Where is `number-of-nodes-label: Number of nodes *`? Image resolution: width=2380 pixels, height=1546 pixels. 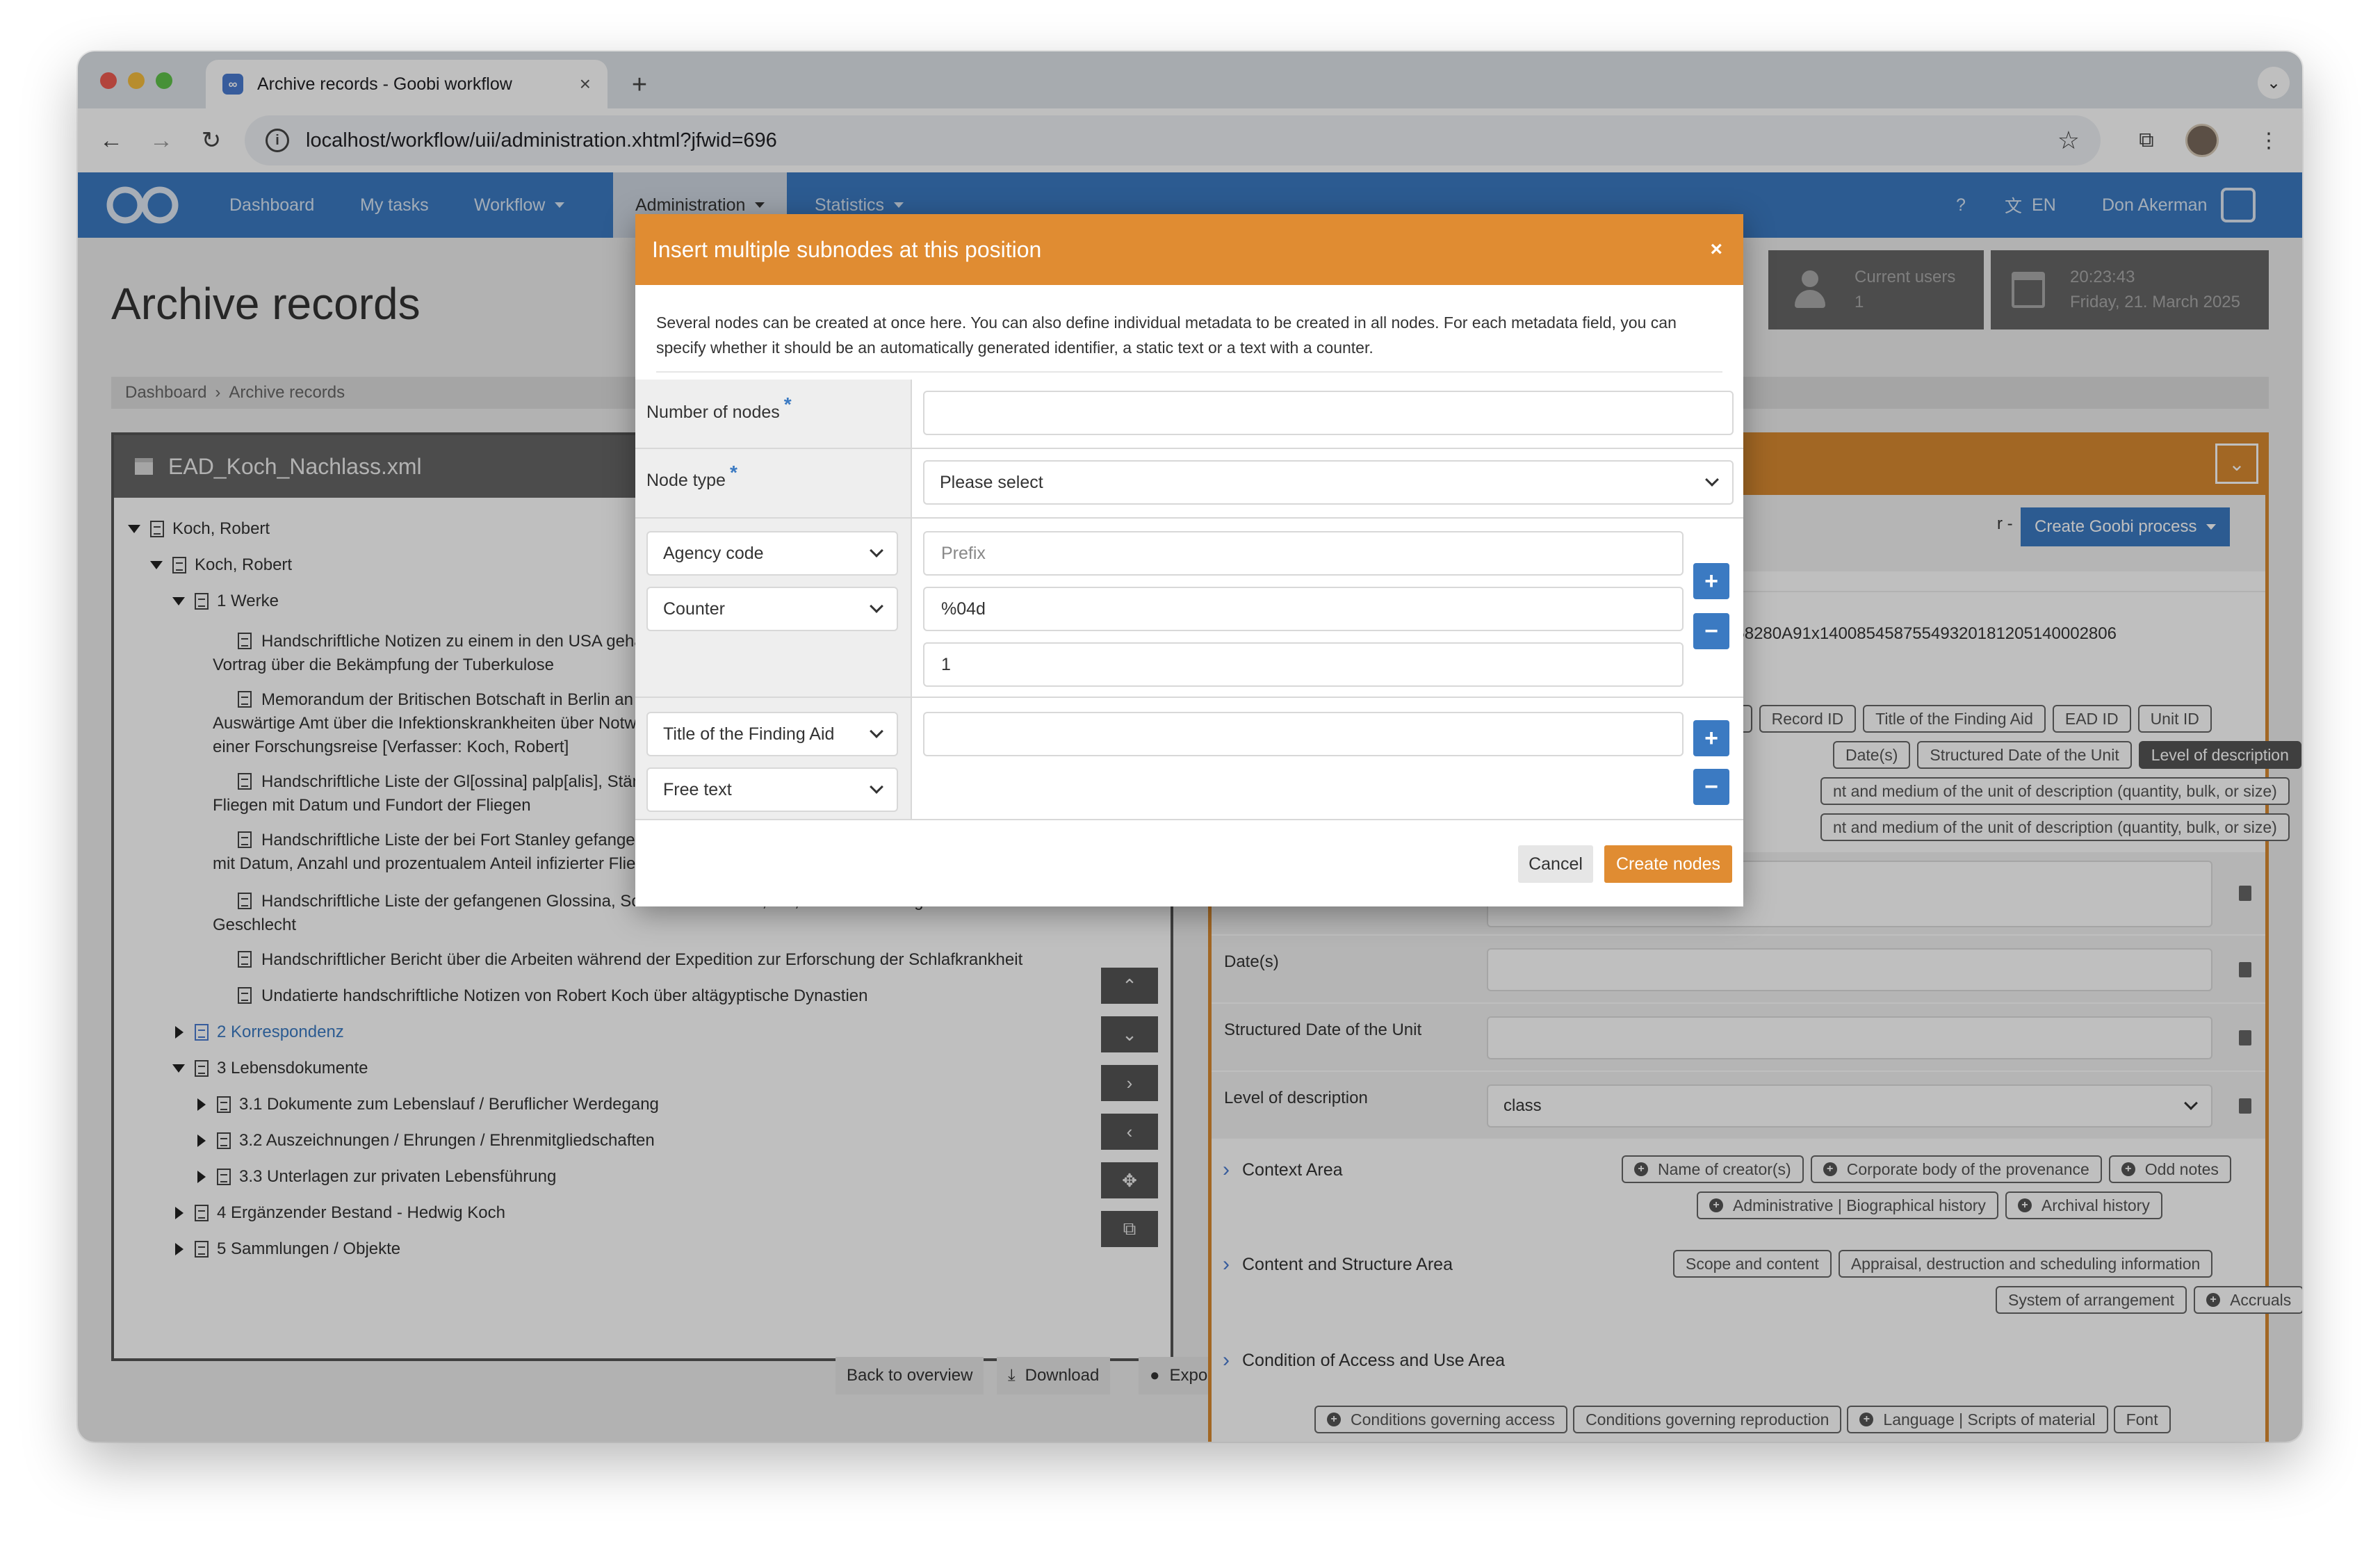 number-of-nodes-label: Number of nodes * is located at coordinates (719, 408).